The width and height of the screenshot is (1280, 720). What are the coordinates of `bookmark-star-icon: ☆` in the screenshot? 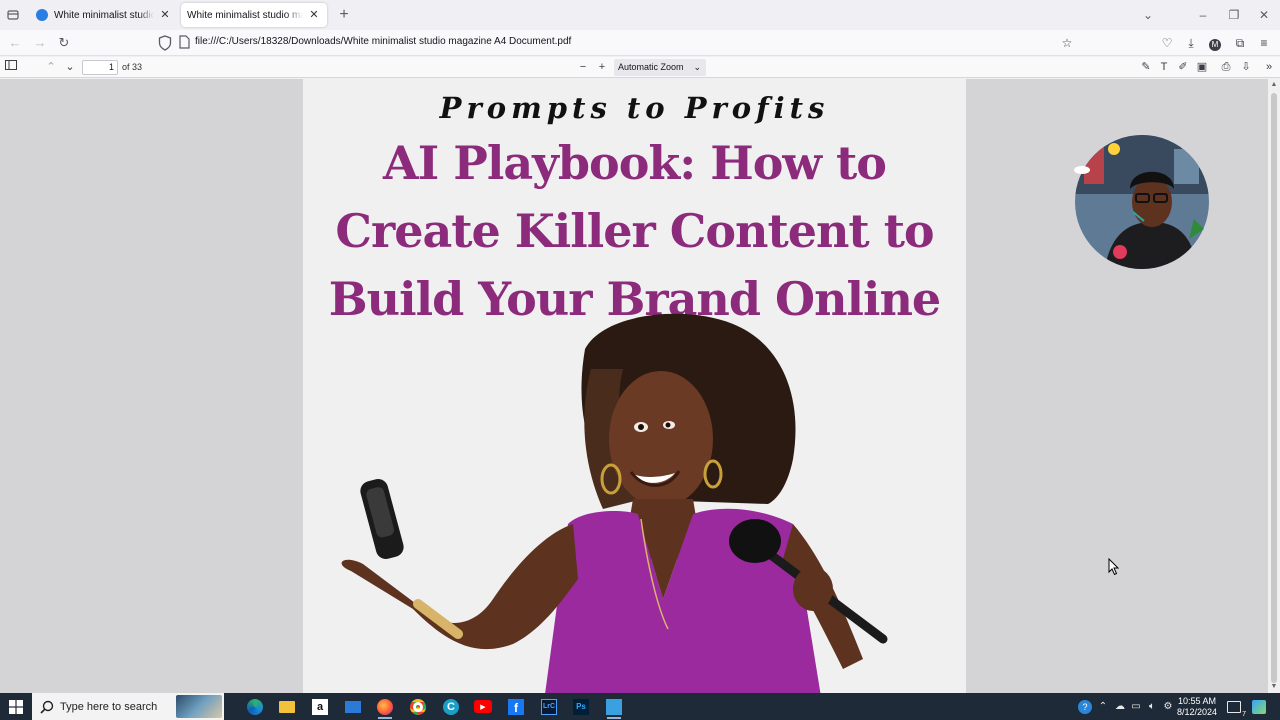 It's located at (1067, 43).